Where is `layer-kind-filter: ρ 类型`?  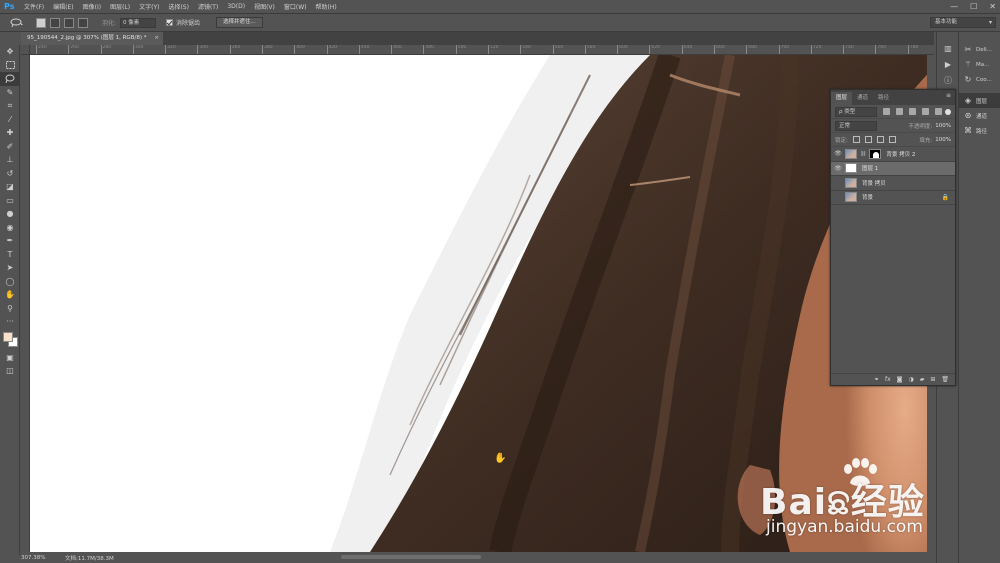 layer-kind-filter: ρ 类型 is located at coordinates (856, 111).